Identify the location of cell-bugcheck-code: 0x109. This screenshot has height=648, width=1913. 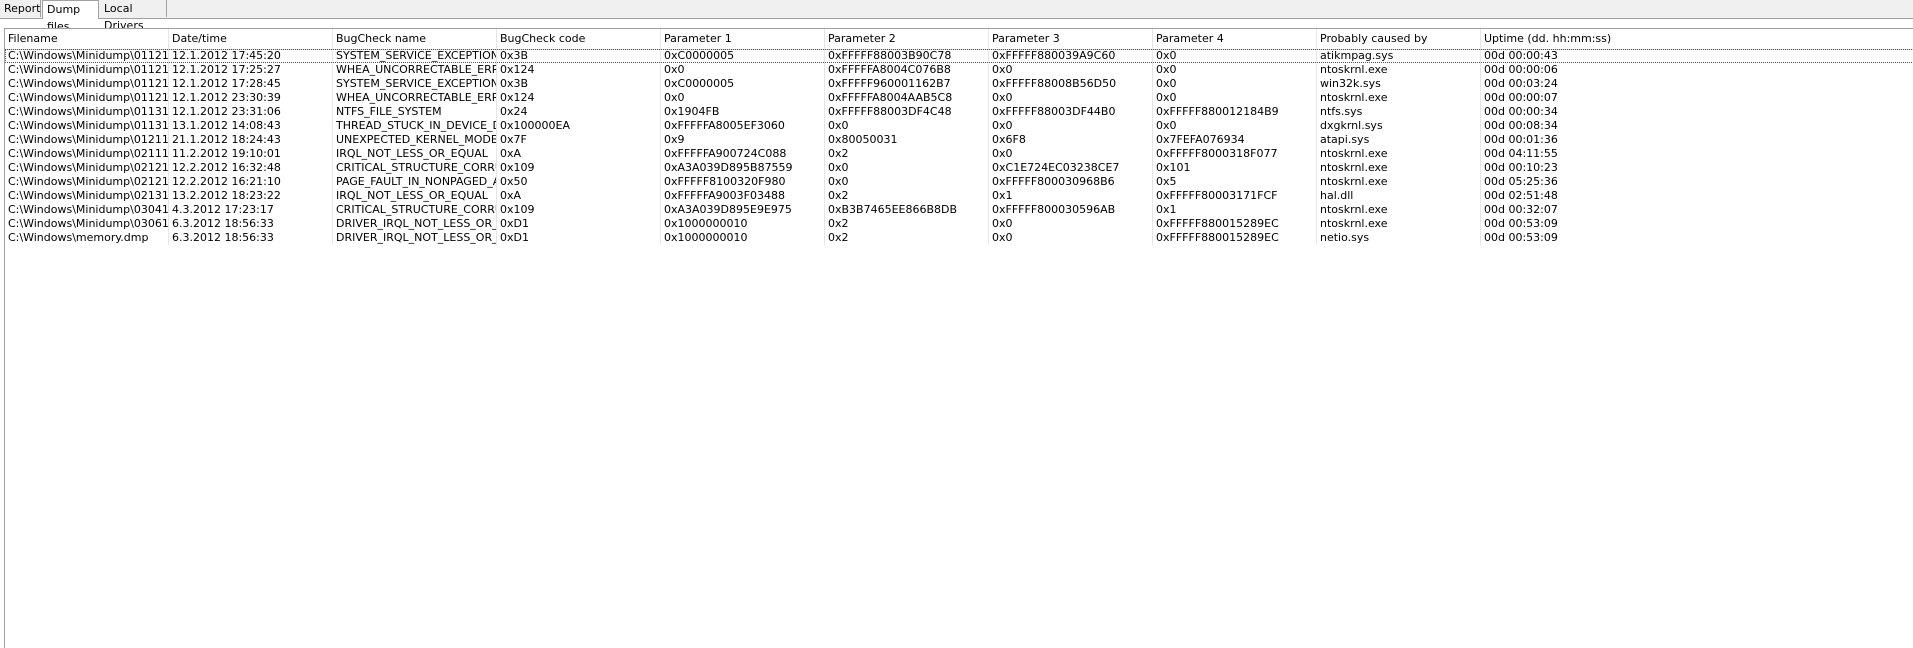
(579, 168).